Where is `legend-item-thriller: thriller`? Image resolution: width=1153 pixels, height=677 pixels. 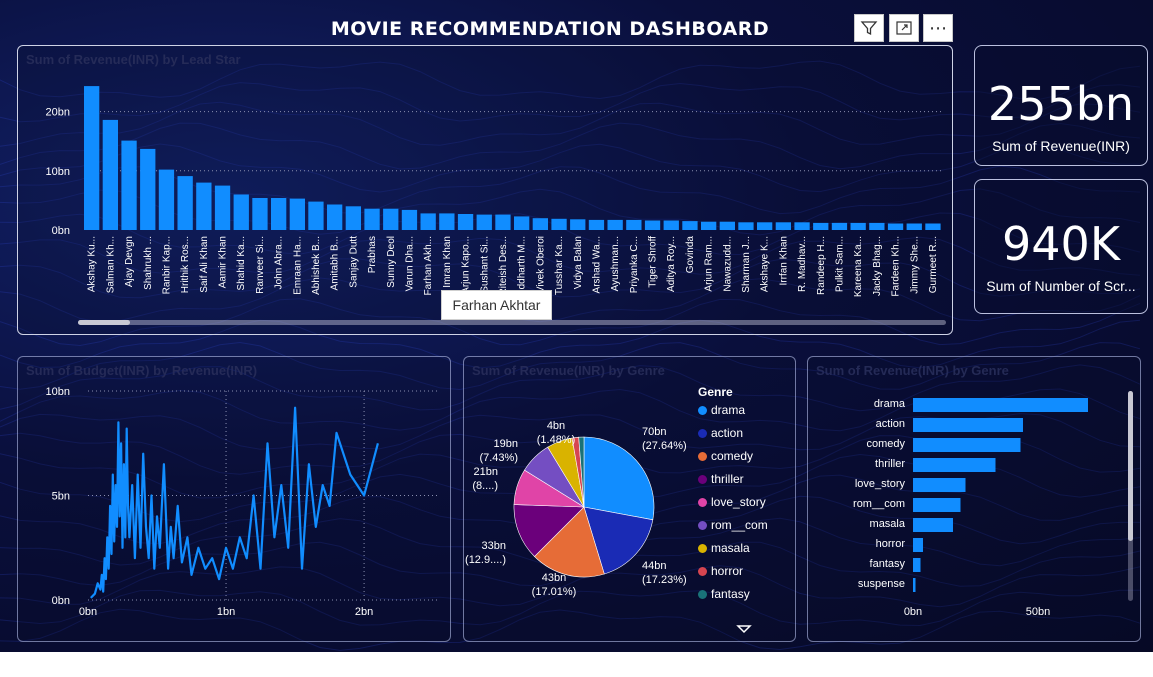
legend-item-thriller: thriller is located at coordinates (721, 479).